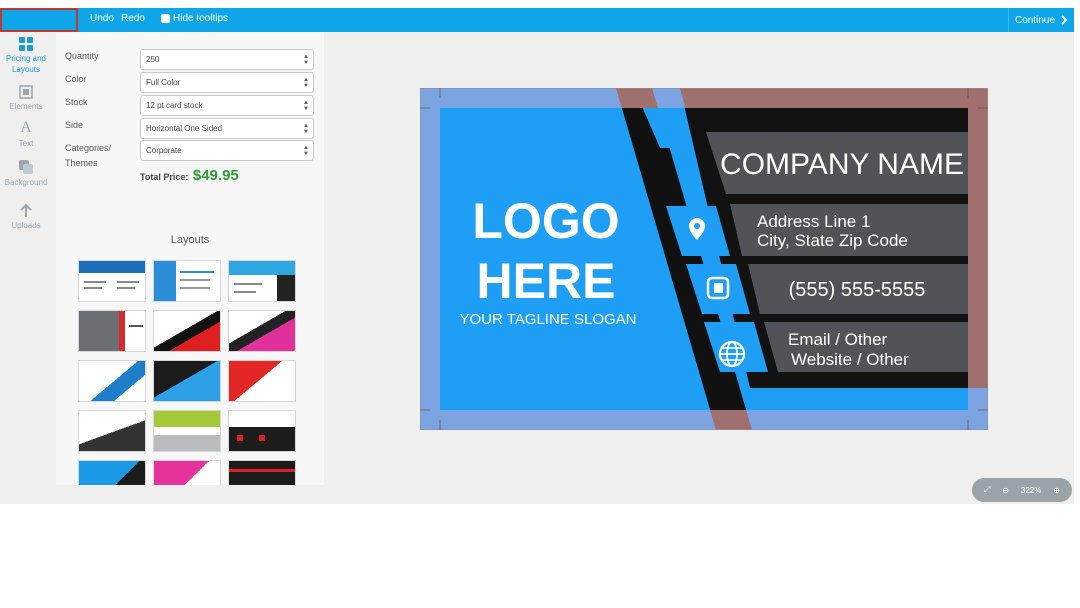  What do you see at coordinates (39, 20) in the screenshot?
I see `app-logo` at bounding box center [39, 20].